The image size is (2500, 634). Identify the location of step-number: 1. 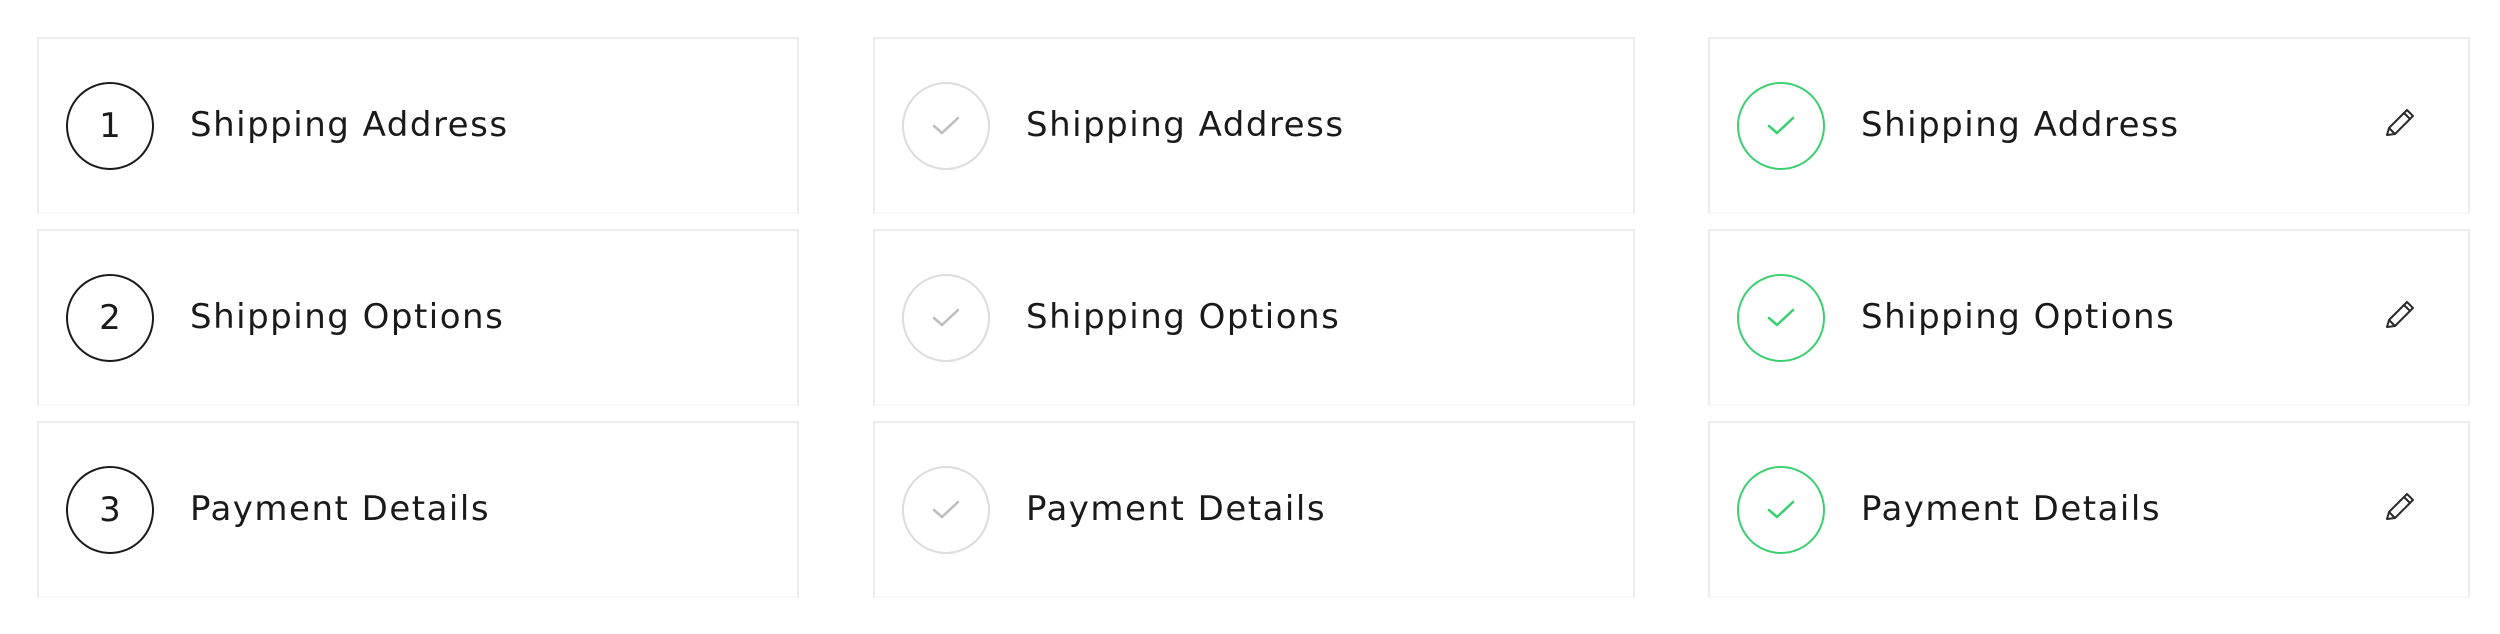
(110, 126).